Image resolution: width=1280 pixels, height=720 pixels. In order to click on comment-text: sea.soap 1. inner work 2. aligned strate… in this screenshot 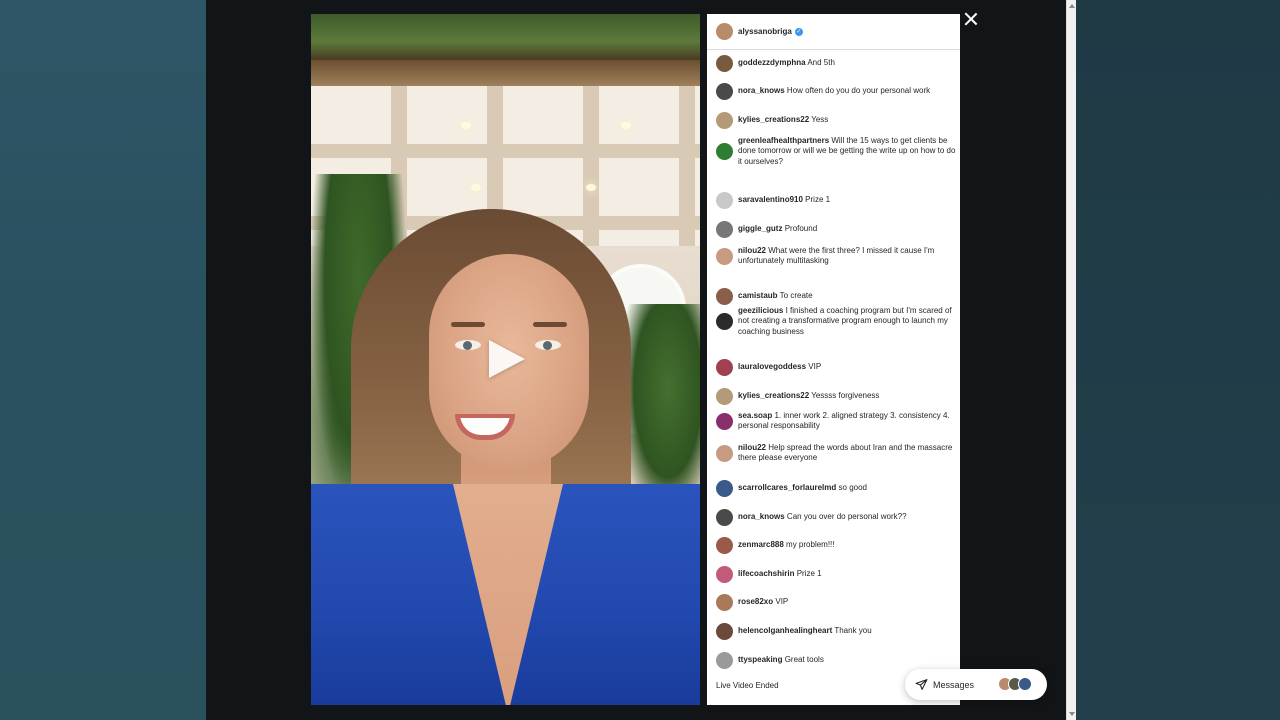, I will do `click(847, 421)`.